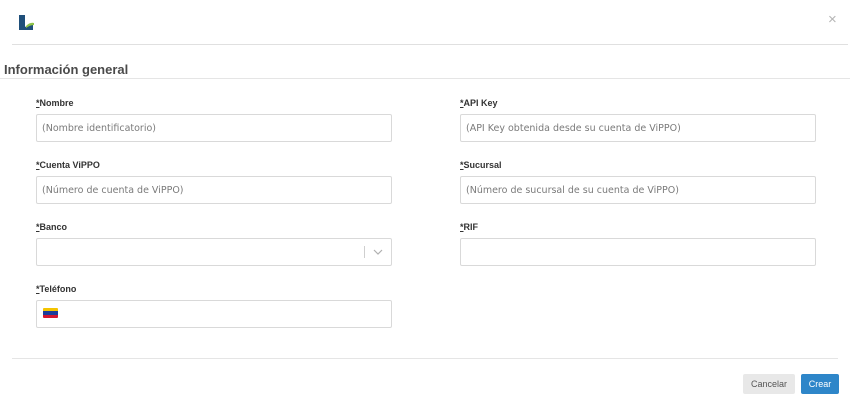 The width and height of the screenshot is (854, 413). What do you see at coordinates (50, 313) in the screenshot?
I see `venezuela-flag-icon` at bounding box center [50, 313].